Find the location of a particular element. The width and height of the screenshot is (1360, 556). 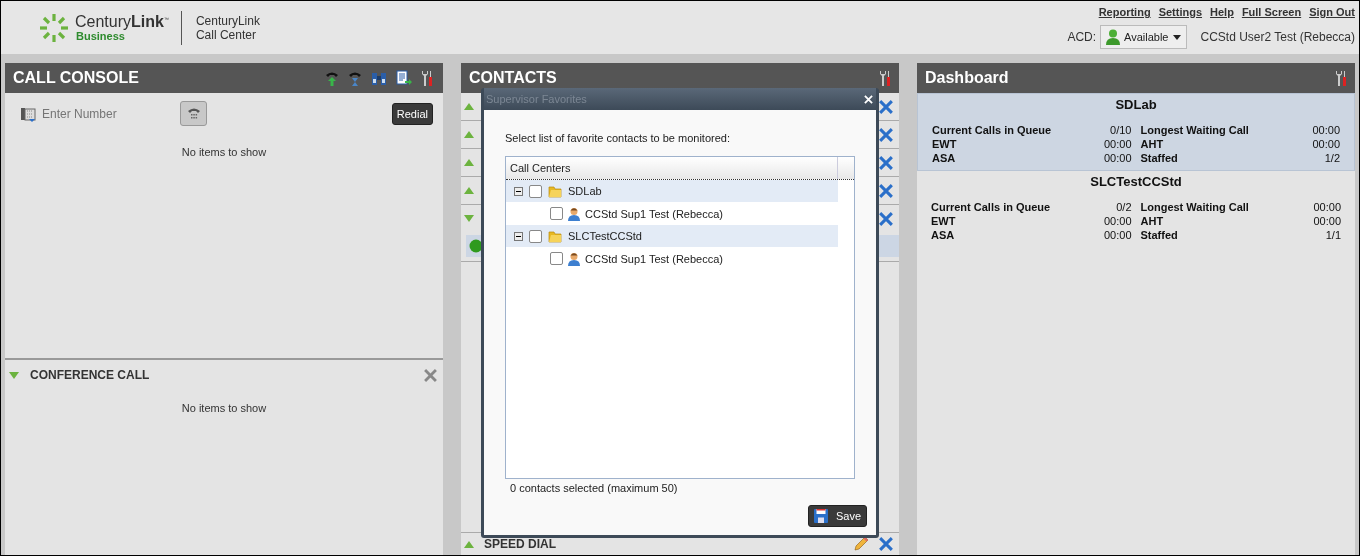

sunburst-logo-icon is located at coordinates (54, 27).